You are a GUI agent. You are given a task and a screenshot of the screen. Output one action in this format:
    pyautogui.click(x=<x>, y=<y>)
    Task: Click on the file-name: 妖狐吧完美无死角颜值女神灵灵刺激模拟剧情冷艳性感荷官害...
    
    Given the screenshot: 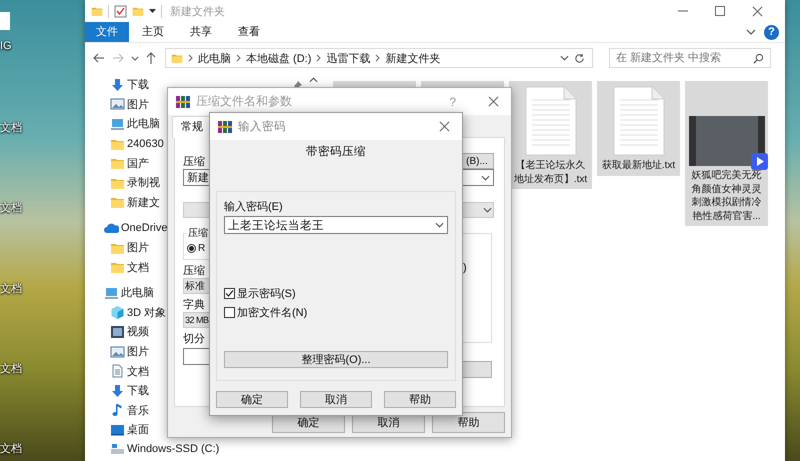 What is the action you would take?
    pyautogui.click(x=726, y=196)
    